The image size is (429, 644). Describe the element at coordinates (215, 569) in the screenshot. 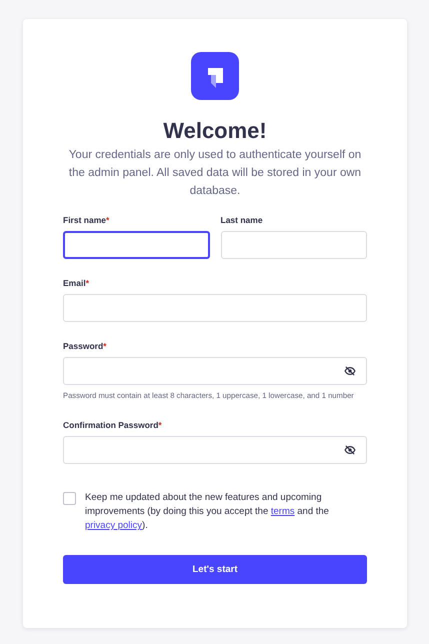

I see `start-button: Let's start` at that location.